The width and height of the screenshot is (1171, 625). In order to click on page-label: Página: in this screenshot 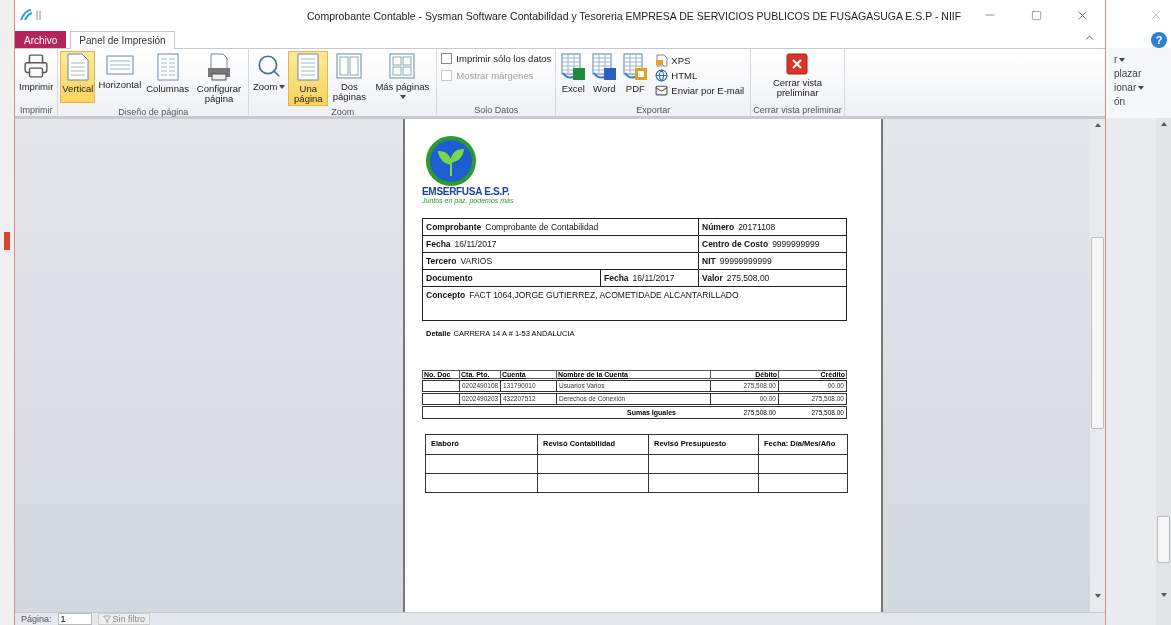, I will do `click(36, 619)`.